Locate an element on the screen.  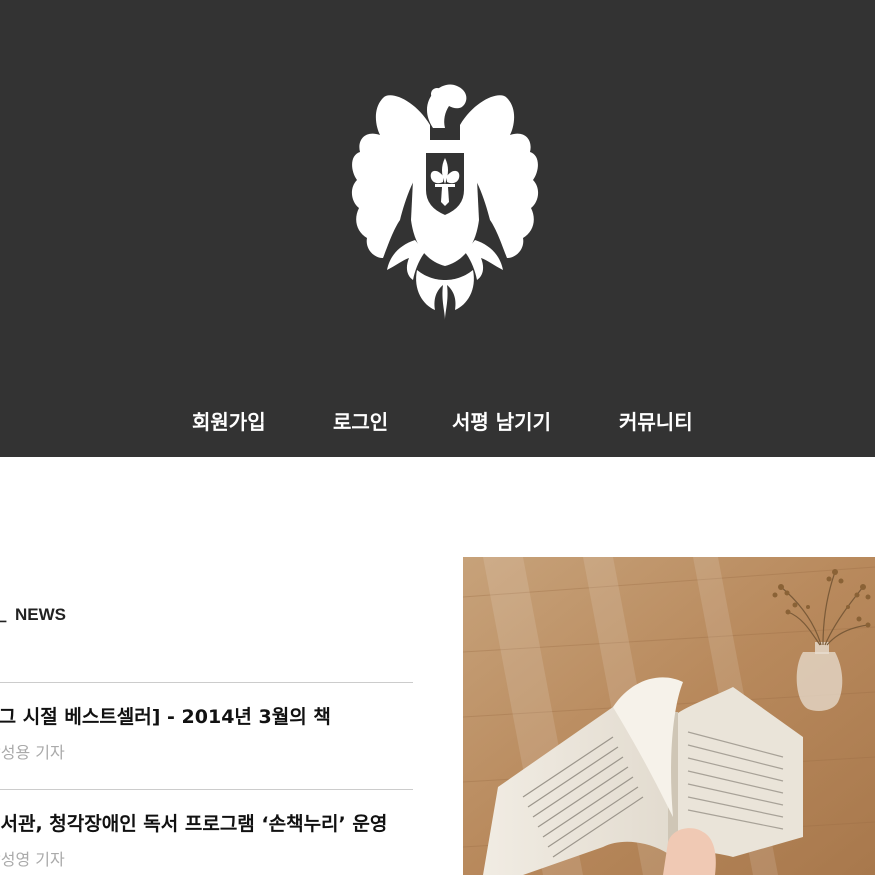
nav-write-review: 서평 남기기 is located at coordinates (501, 422).